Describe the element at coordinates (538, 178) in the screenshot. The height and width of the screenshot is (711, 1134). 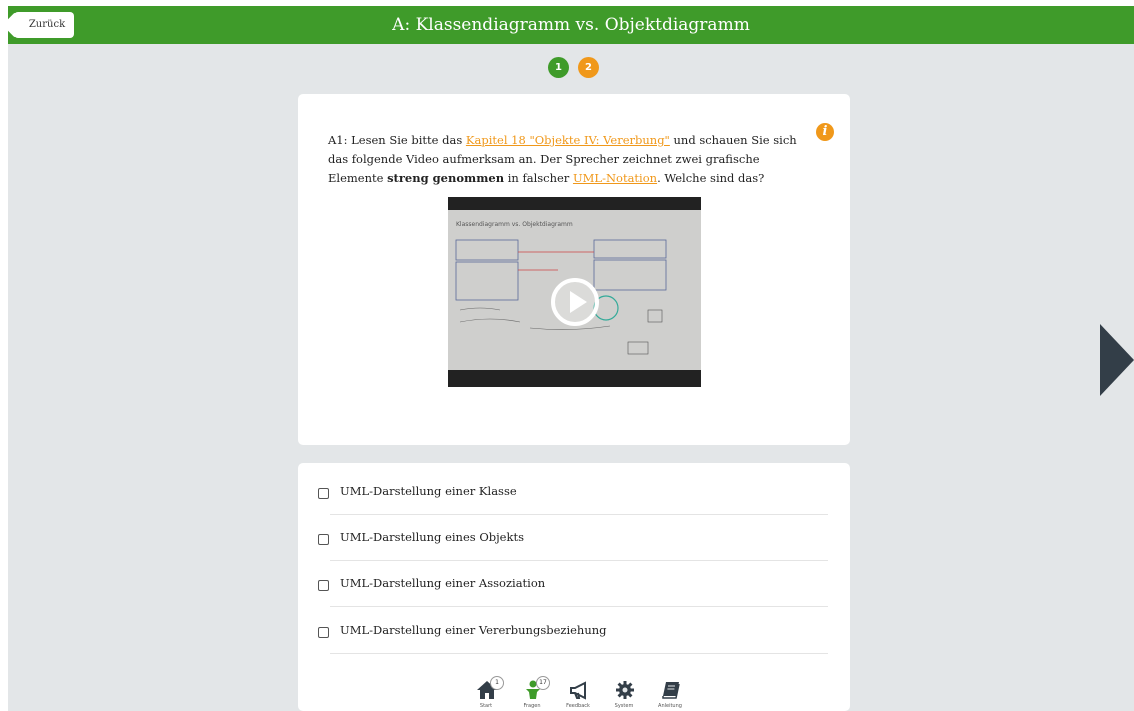
I see `question-mid2: in falscher` at that location.